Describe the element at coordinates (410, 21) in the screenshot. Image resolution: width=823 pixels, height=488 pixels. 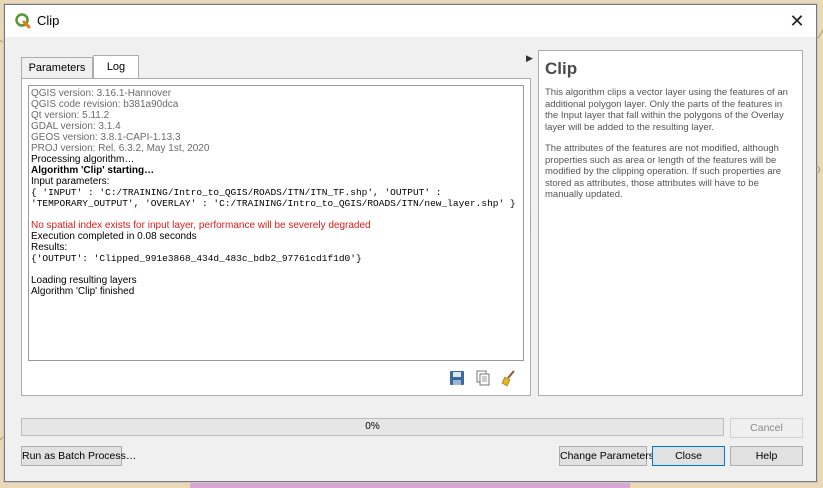
I see `title-bar: Clip ✕` at that location.